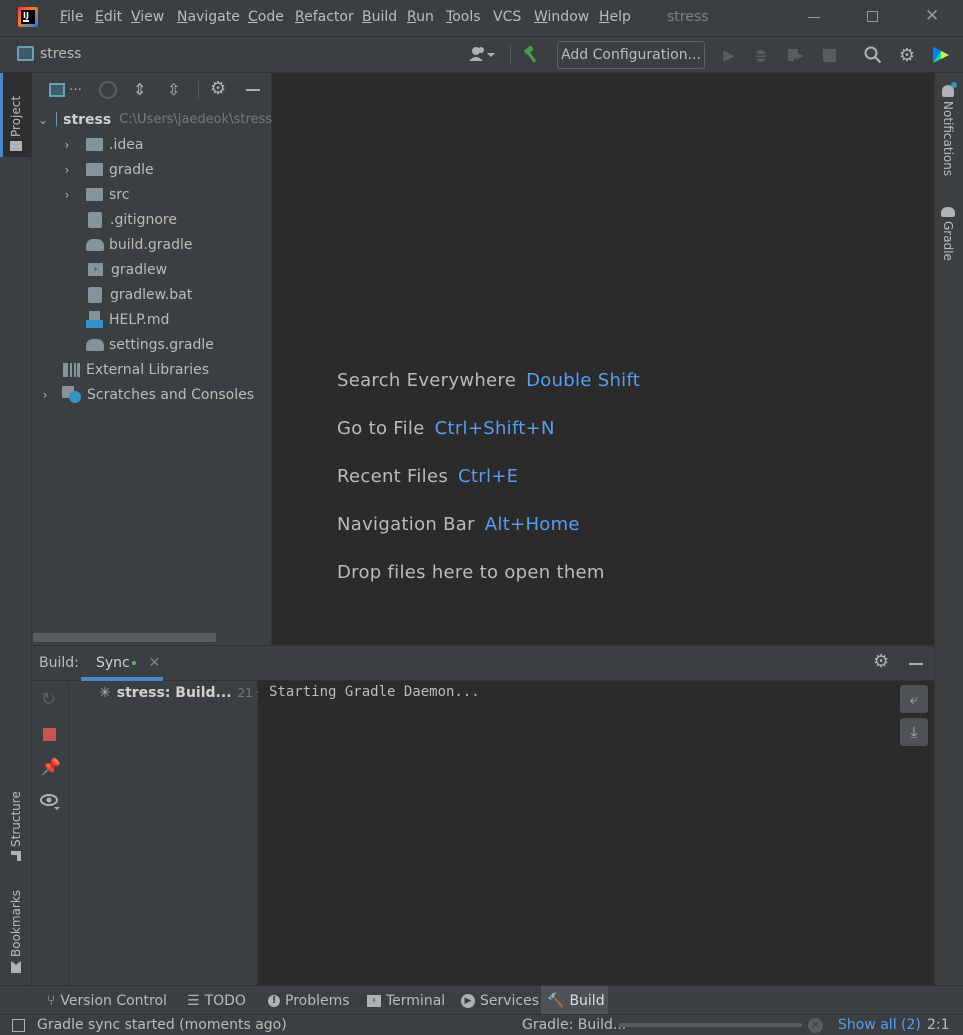 This screenshot has height=1035, width=963. Describe the element at coordinates (71, 394) in the screenshot. I see `scratches-icon` at that location.